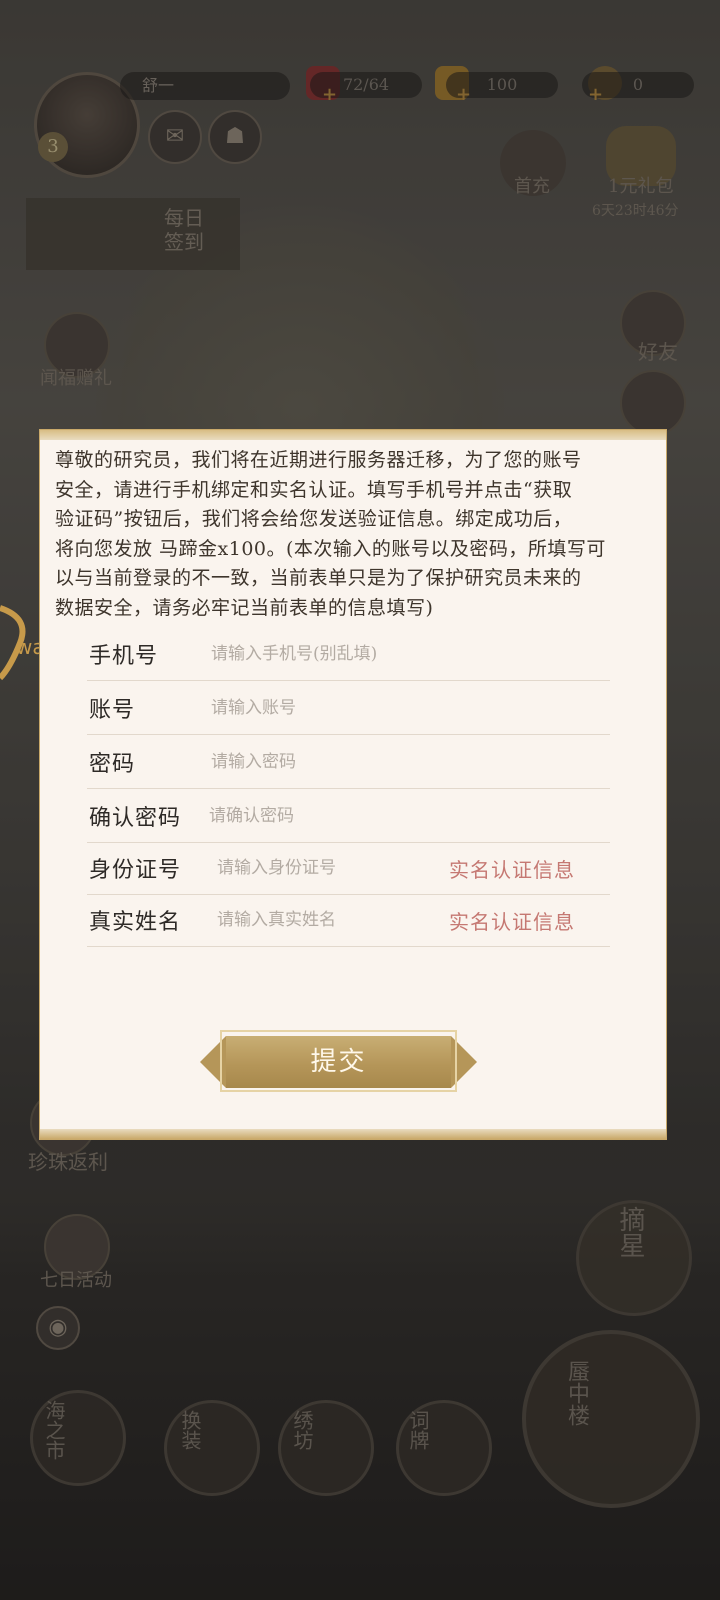 The image size is (720, 1600). Describe the element at coordinates (135, 870) in the screenshot. I see `id-number-label: 身份证号` at that location.